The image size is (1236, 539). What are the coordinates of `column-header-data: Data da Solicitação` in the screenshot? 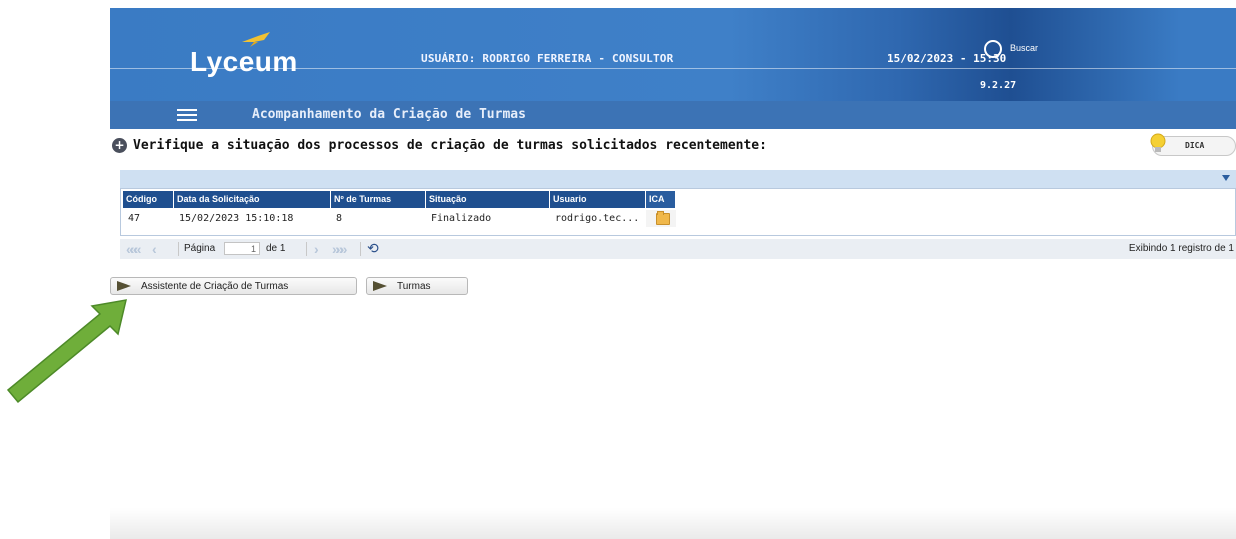 It's located at (252, 199).